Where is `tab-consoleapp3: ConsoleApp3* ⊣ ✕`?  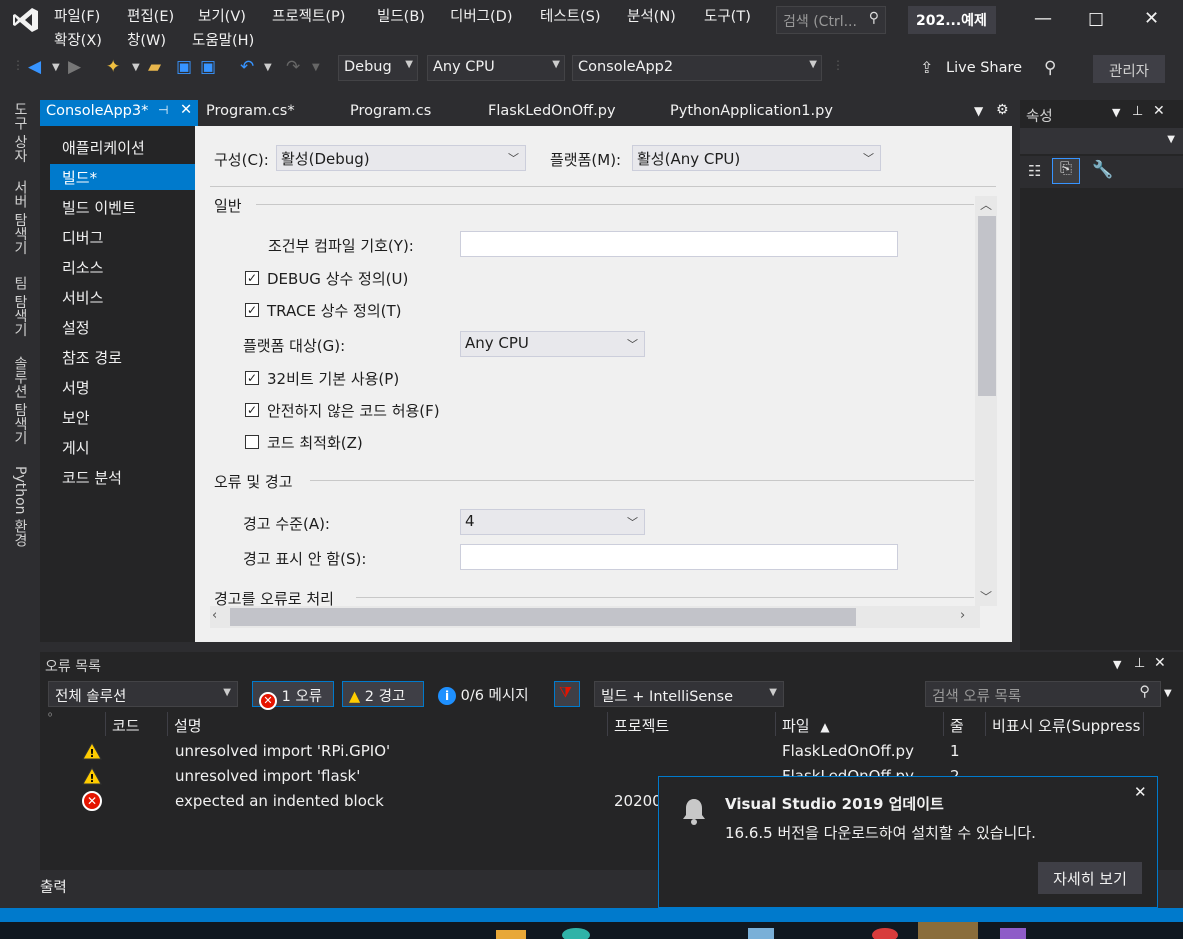
tab-consoleapp3: ConsoleApp3* ⊣ ✕ is located at coordinates (119, 113).